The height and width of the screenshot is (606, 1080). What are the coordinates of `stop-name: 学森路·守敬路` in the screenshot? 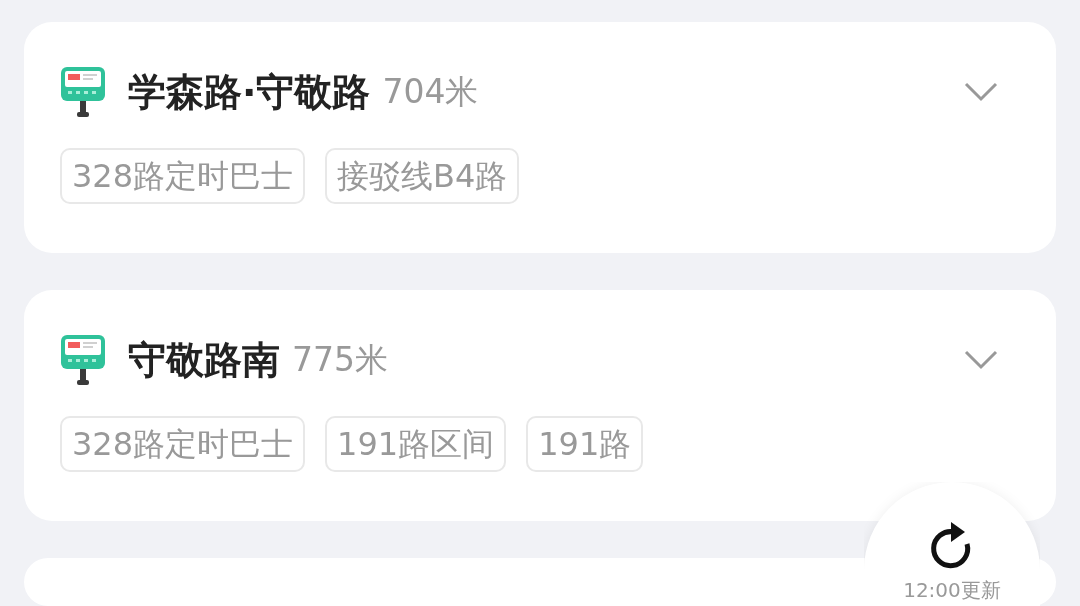 It's located at (249, 92).